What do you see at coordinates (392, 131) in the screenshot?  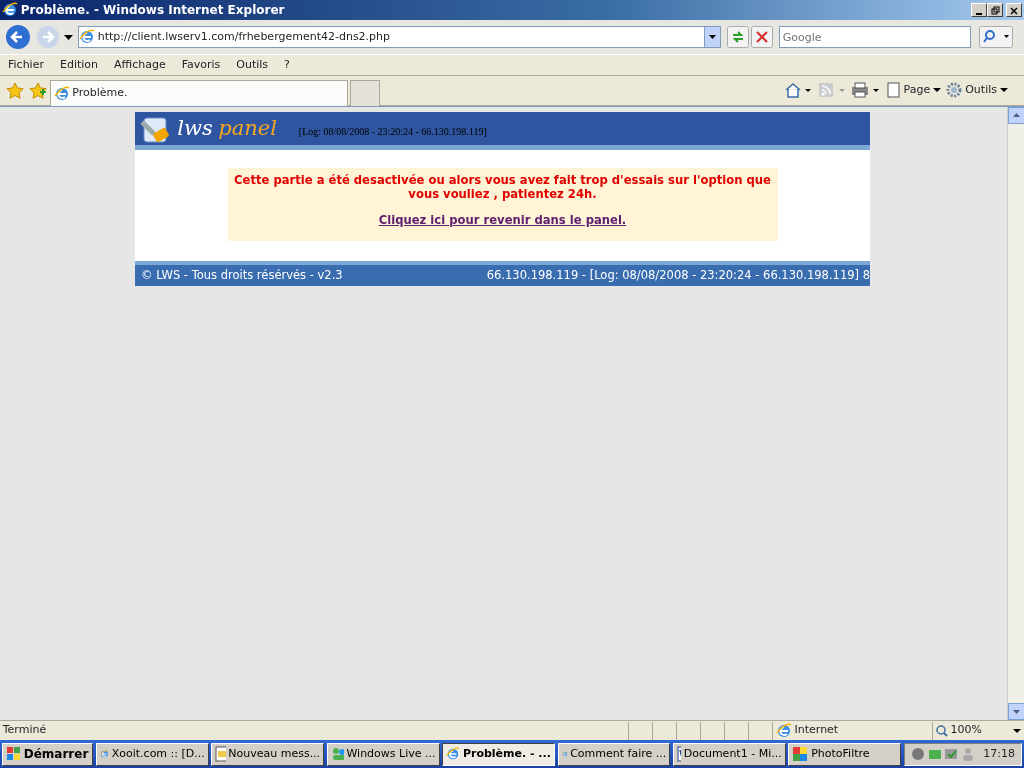 I see `log-text: [Log: 08/08/2008 - 23:20:24 - 66.130.198.119]` at bounding box center [392, 131].